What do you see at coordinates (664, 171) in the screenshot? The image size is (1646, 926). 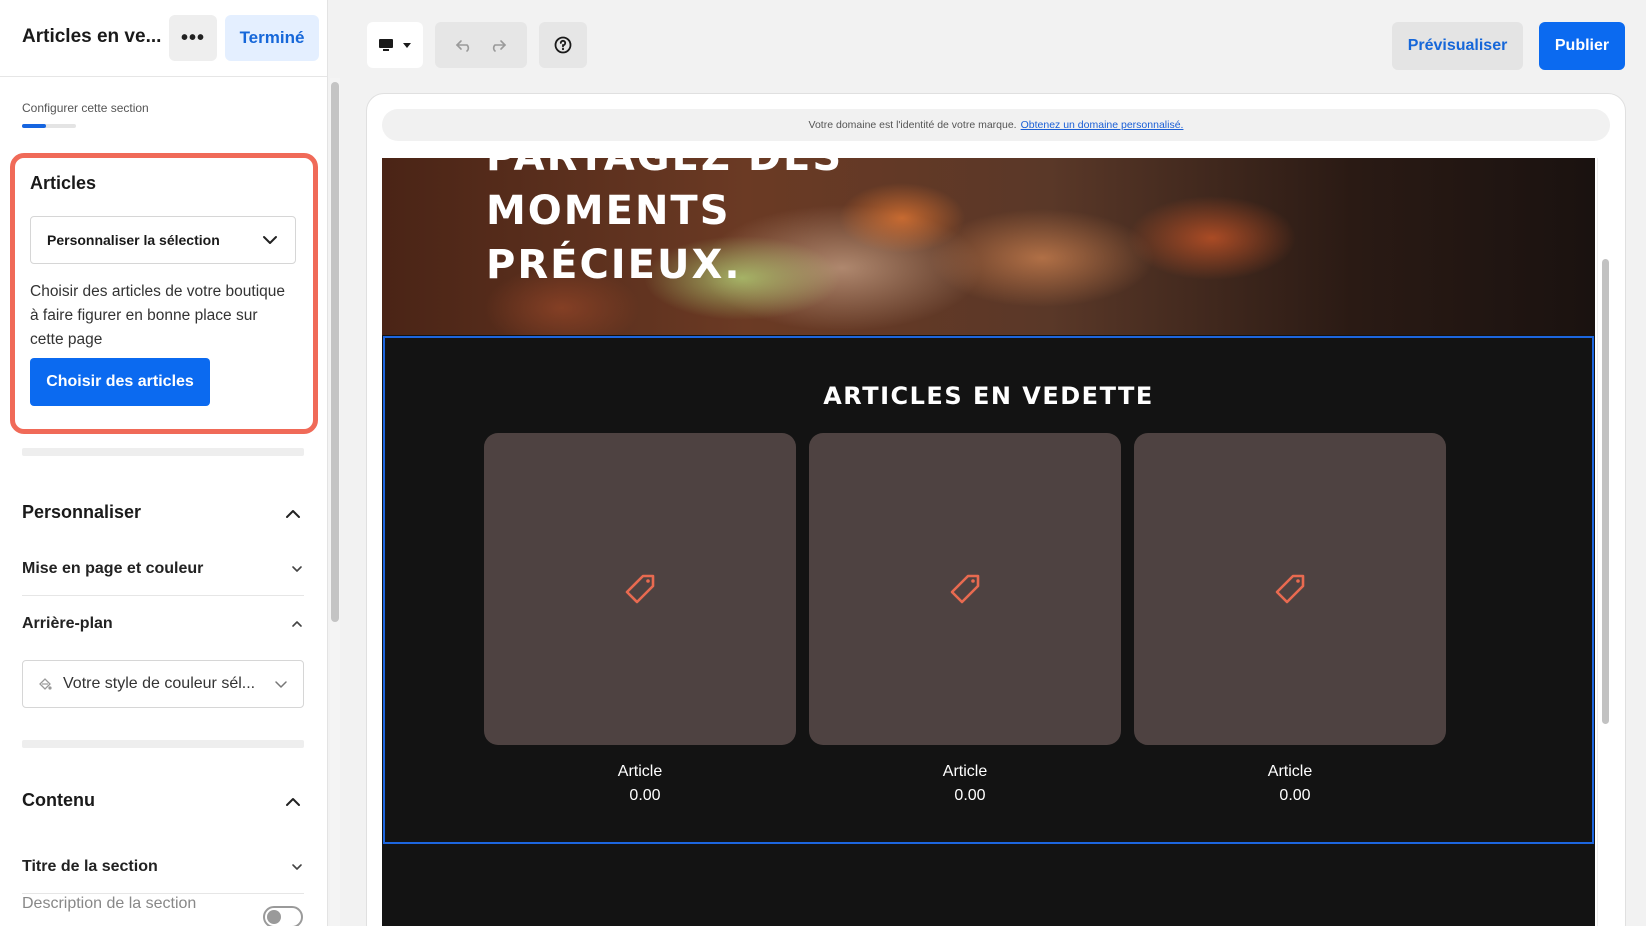 I see `hero-line: PARTAGEZ DES` at bounding box center [664, 171].